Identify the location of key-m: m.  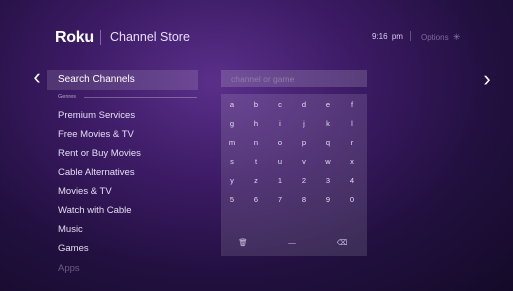
(232, 142).